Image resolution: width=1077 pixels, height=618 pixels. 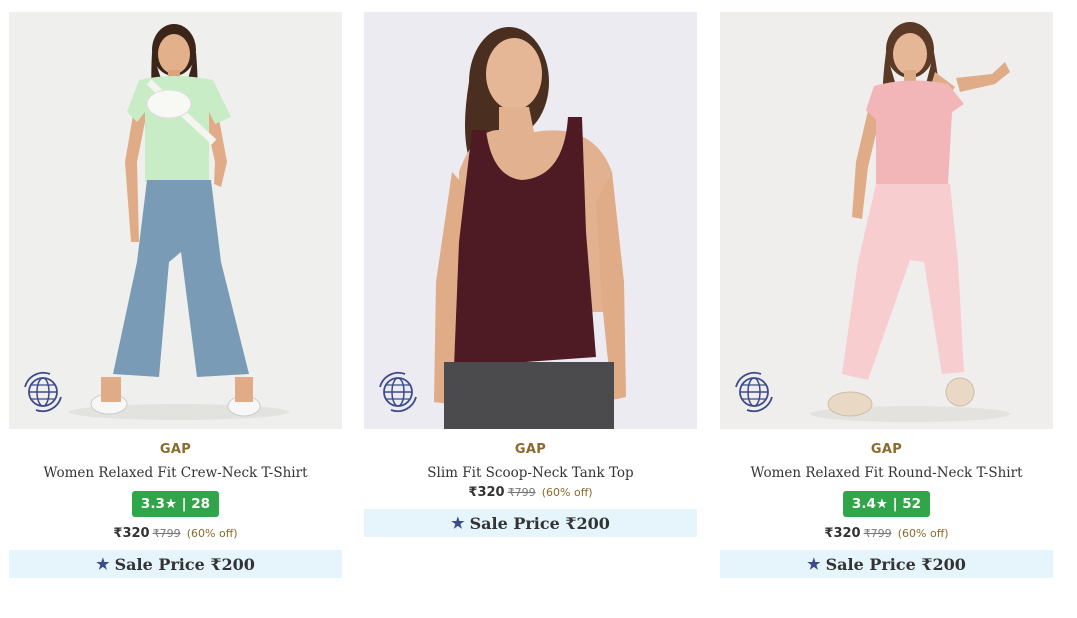 What do you see at coordinates (886, 473) in the screenshot?
I see `product-name: Women Relaxed Fit Round-Neck T-Shirt` at bounding box center [886, 473].